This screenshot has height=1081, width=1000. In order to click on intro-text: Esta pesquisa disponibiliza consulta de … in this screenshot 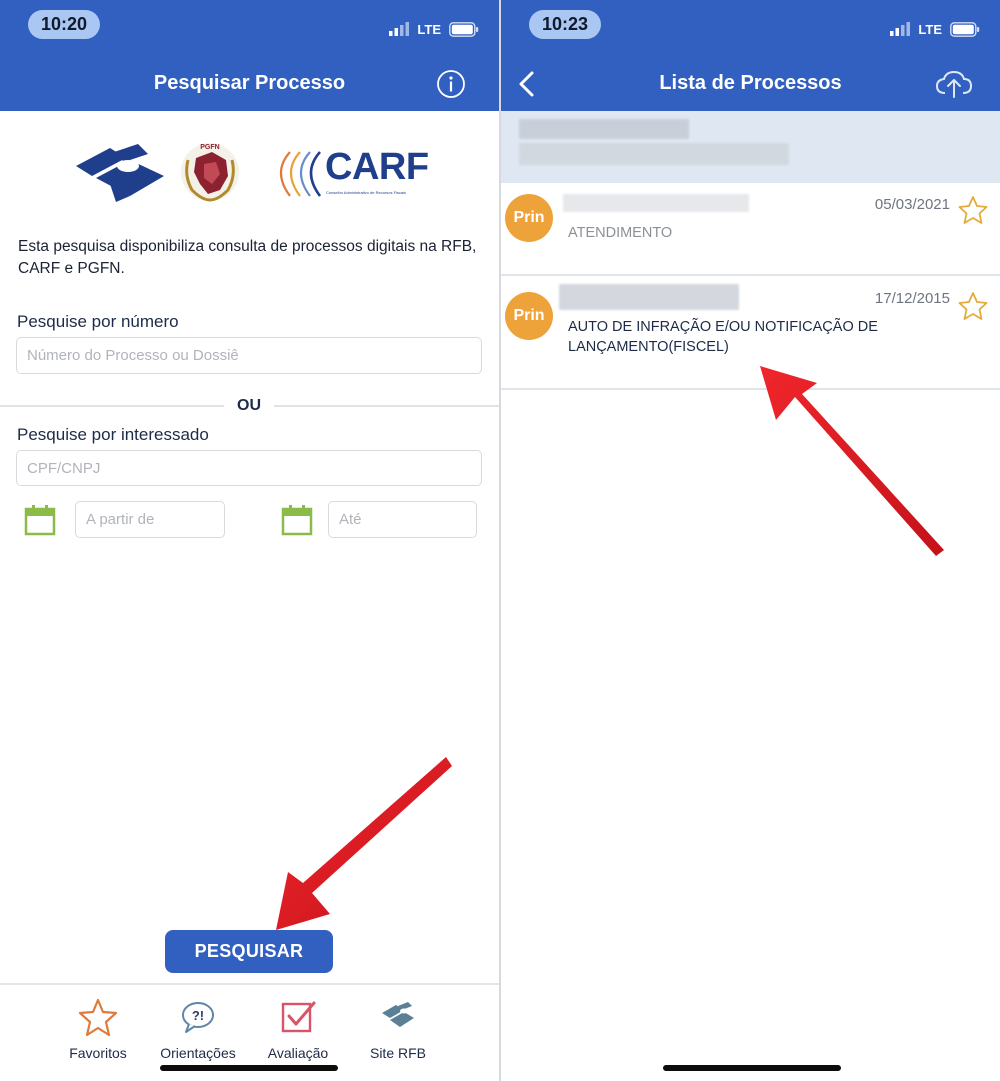, I will do `click(247, 257)`.